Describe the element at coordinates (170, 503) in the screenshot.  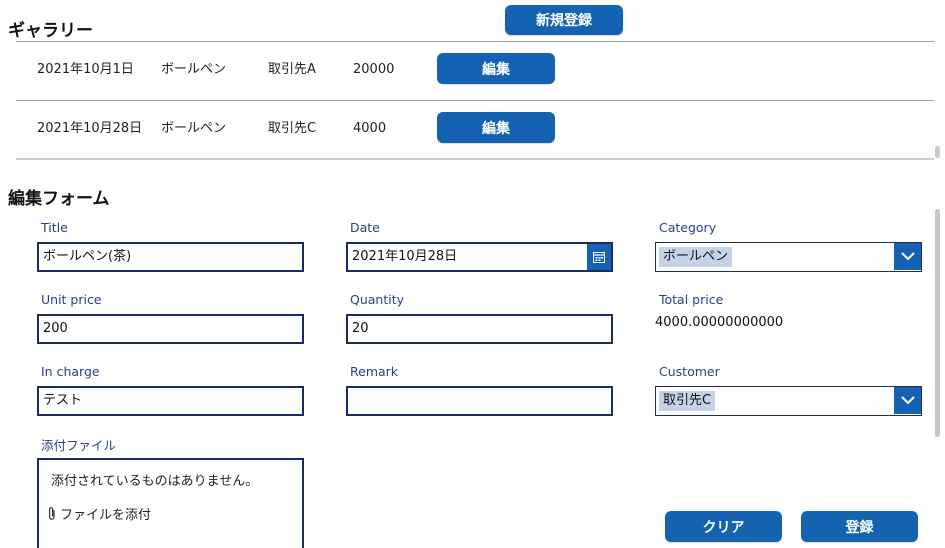
I see `attachments-box: 添付されているものはありません。 ファイルを添付` at that location.